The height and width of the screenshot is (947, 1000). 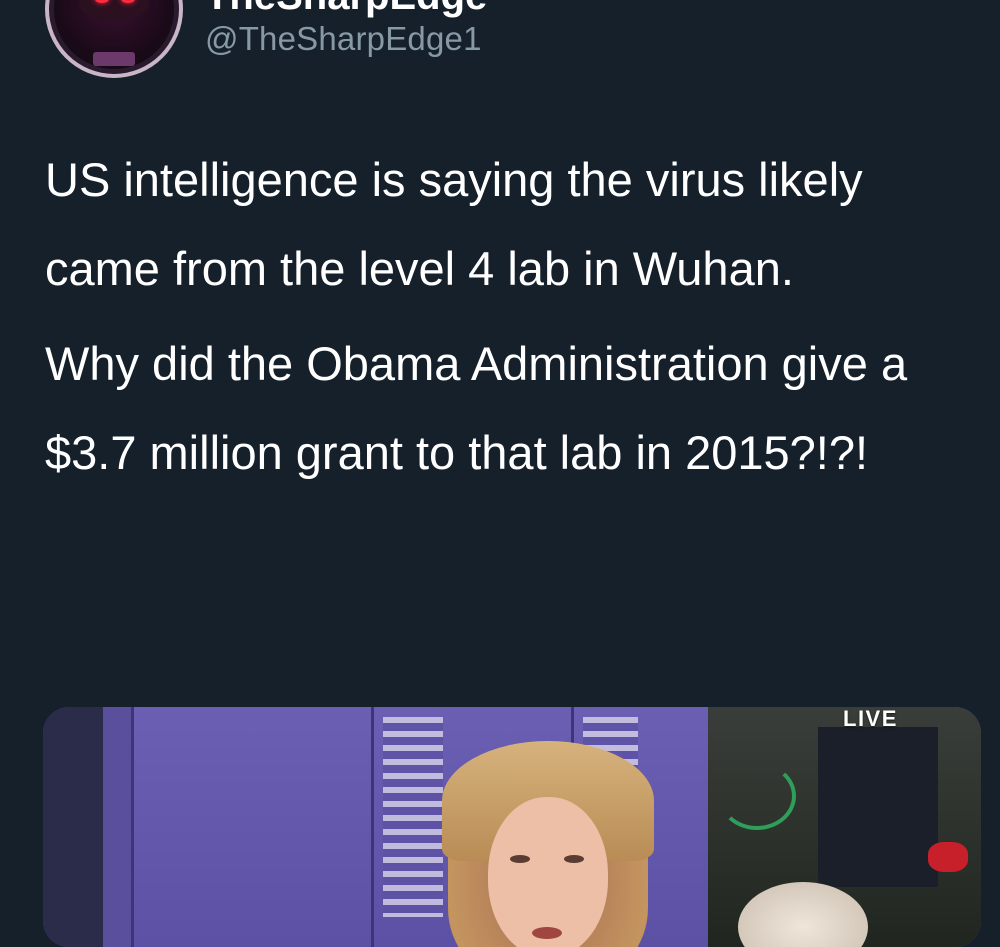 I want to click on video-equipment, so click(x=878, y=807).